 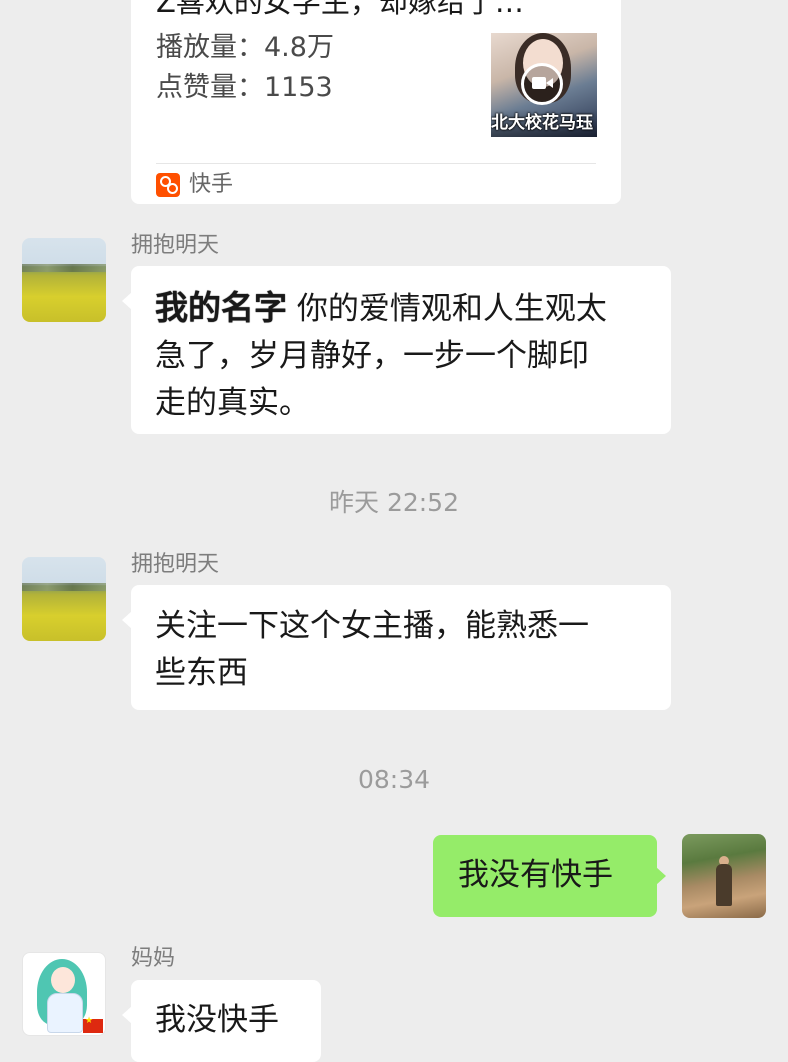 I want to click on message-line: 些东西, so click(x=201, y=673).